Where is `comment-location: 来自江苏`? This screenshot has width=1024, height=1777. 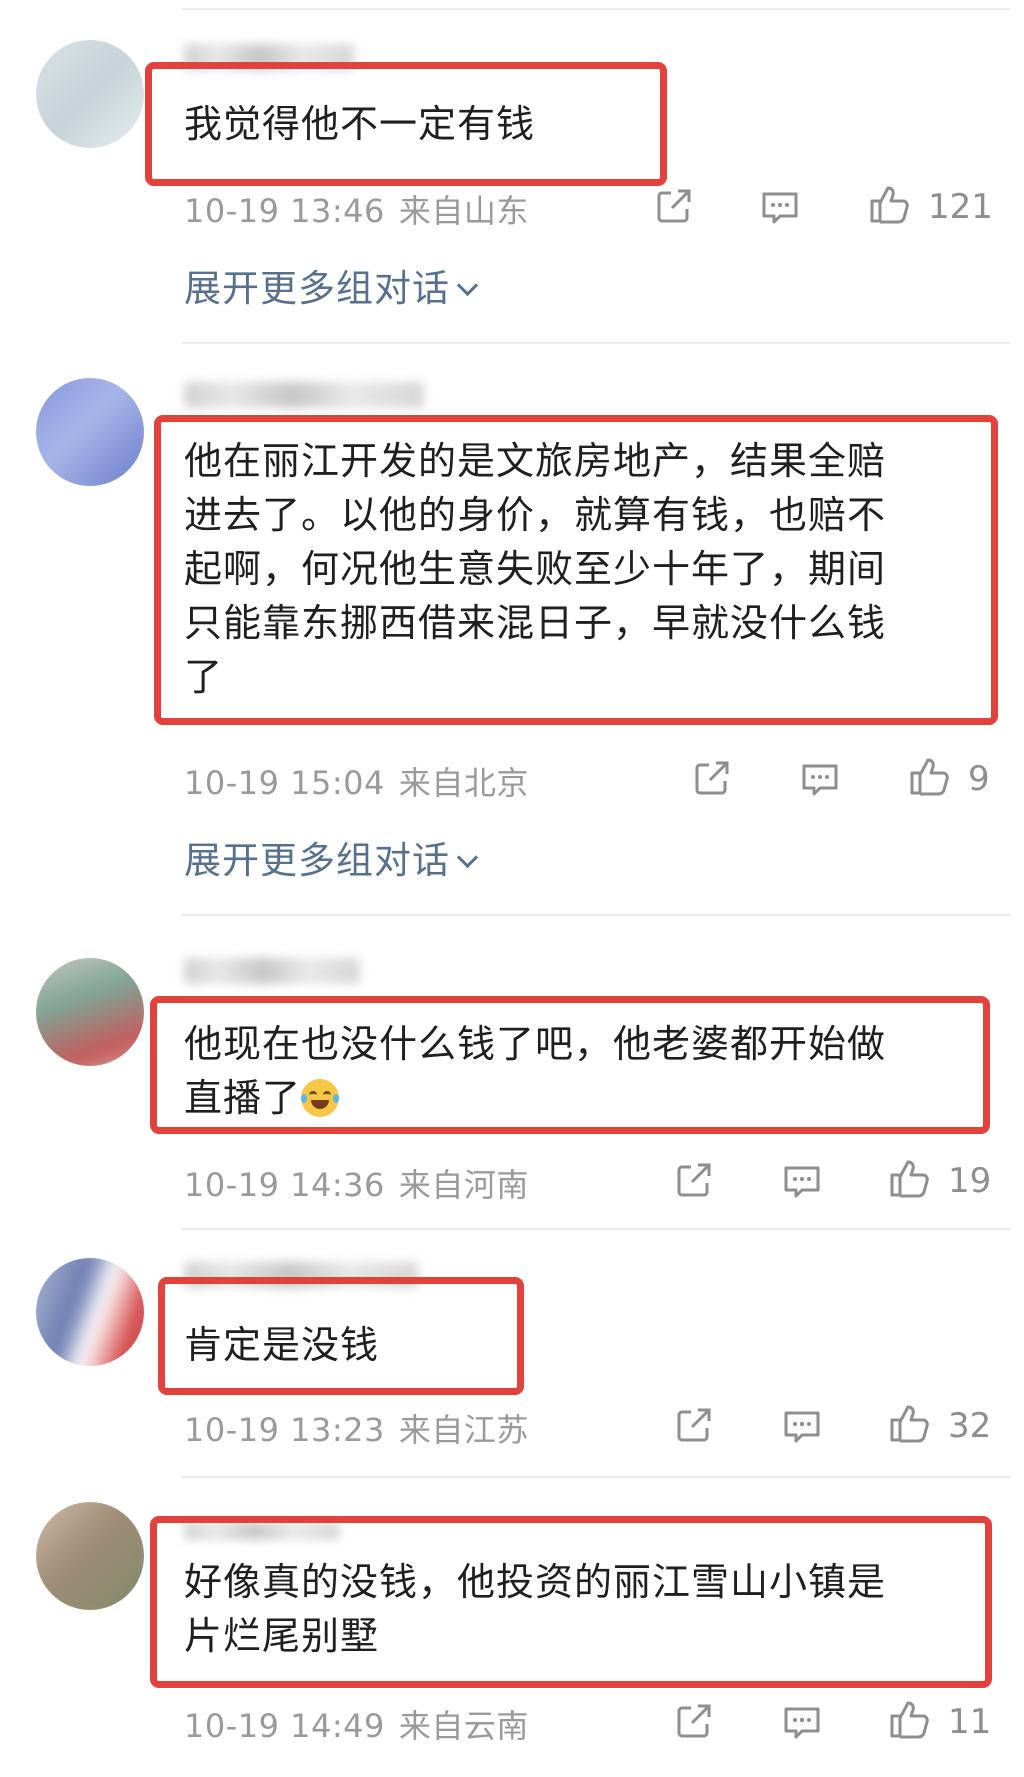 comment-location: 来自江苏 is located at coordinates (463, 1430).